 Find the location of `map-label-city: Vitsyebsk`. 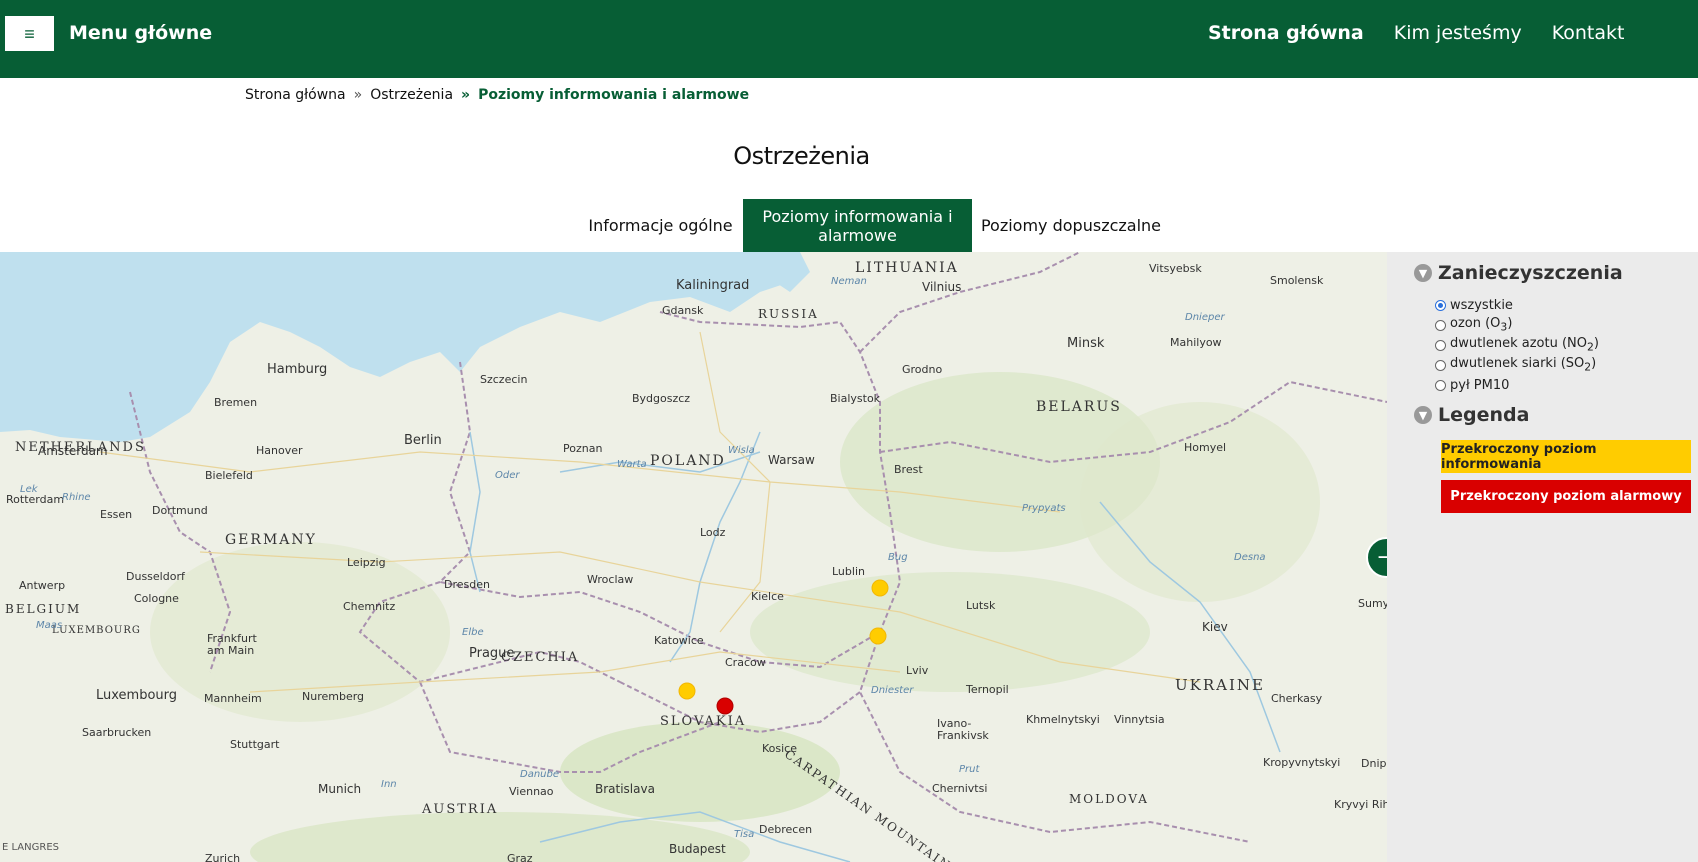

map-label-city: Vitsyebsk is located at coordinates (1175, 268).